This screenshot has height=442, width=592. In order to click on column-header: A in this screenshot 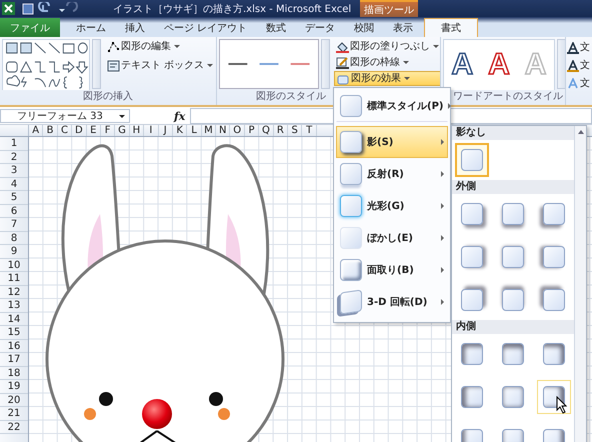, I will do `click(36, 130)`.